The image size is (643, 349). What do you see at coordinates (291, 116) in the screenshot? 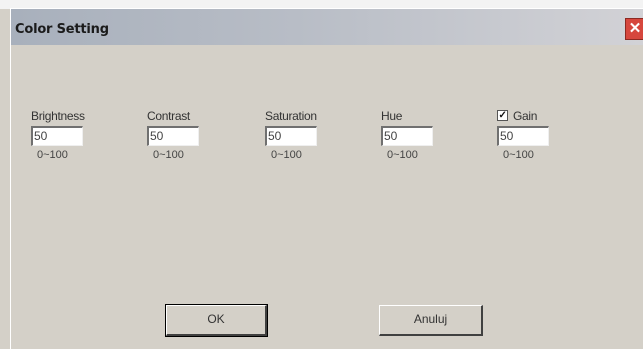
I see `saturation-label: Saturation` at bounding box center [291, 116].